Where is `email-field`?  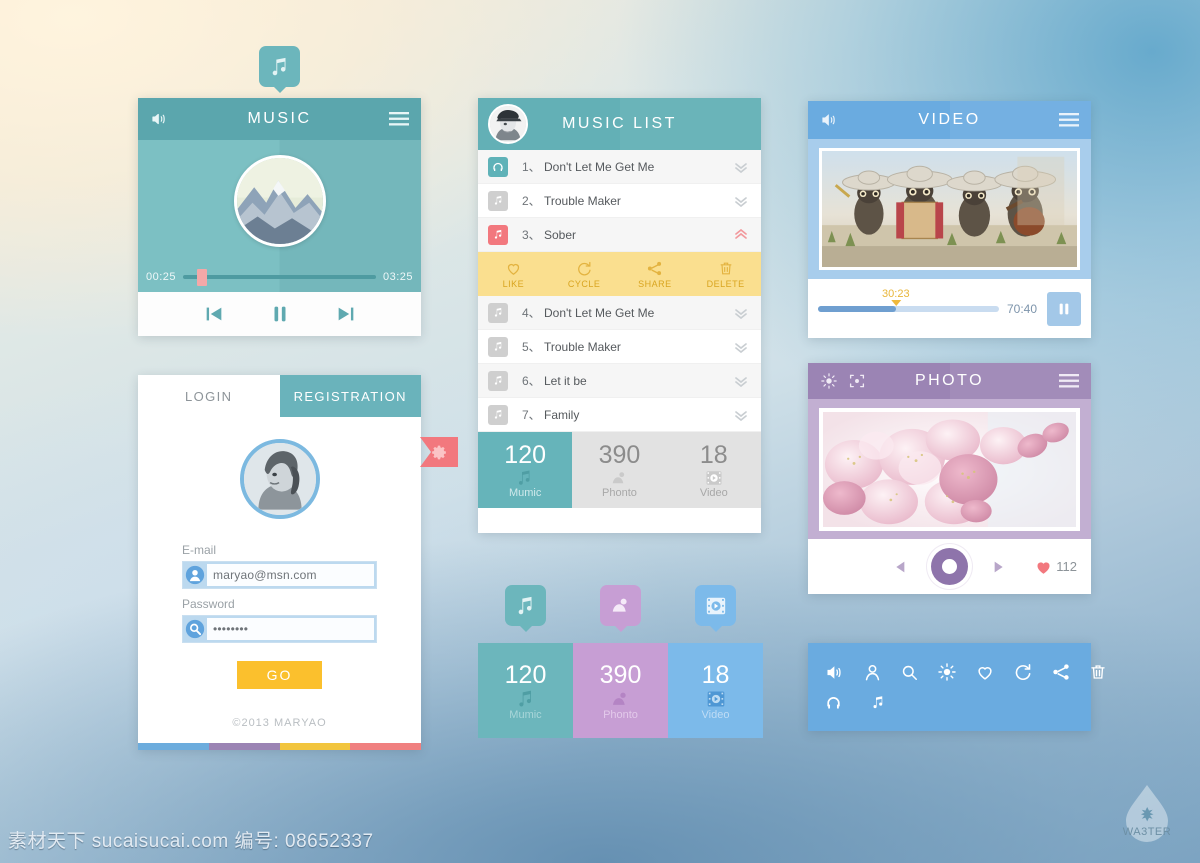 email-field is located at coordinates (279, 575).